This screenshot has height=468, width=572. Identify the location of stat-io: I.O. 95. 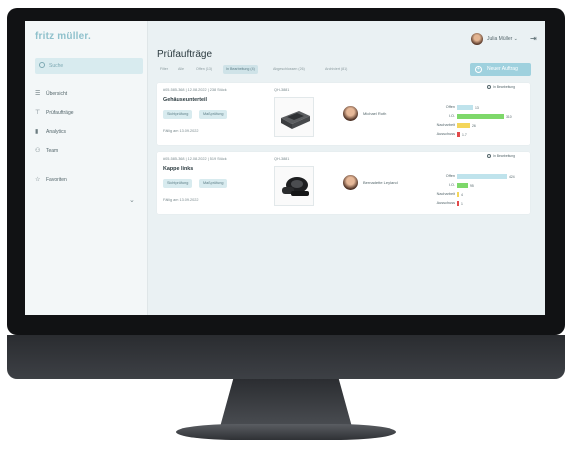
(473, 186).